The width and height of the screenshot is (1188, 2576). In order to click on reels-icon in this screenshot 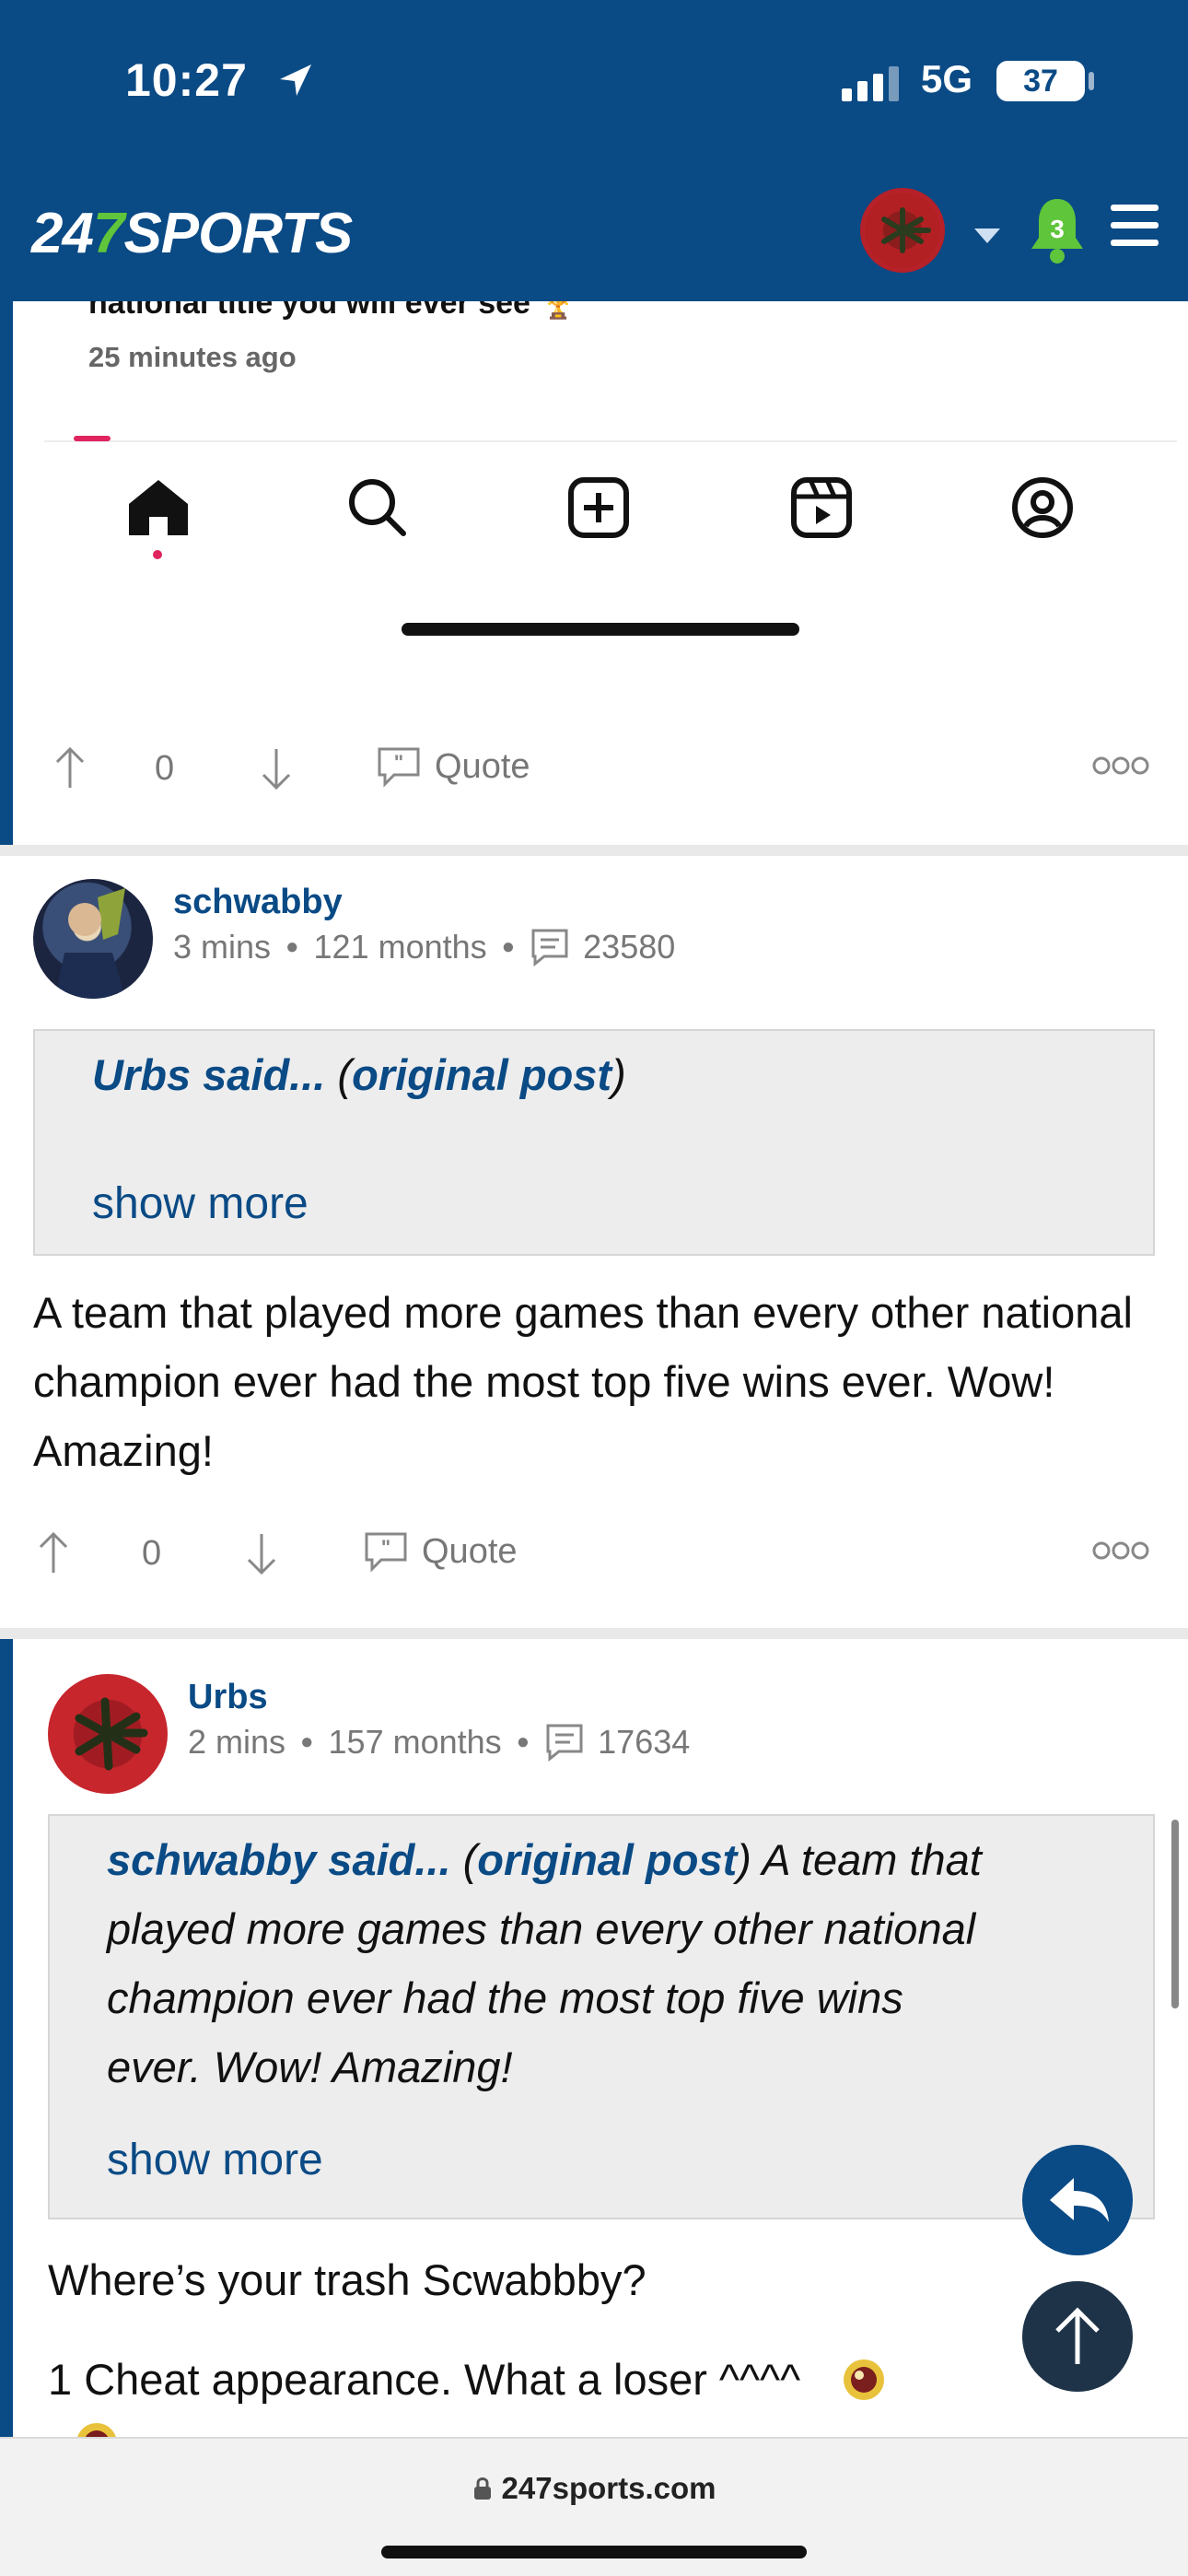, I will do `click(821, 507)`.